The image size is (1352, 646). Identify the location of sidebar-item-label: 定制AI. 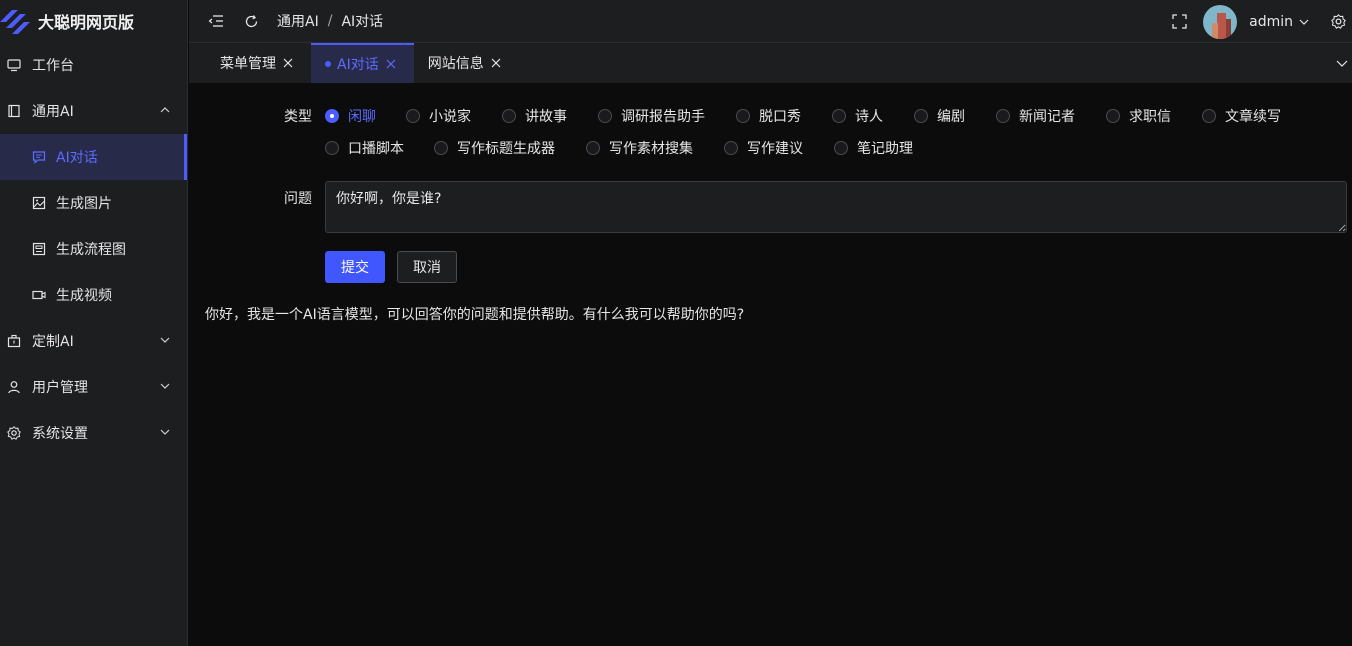
(53, 342).